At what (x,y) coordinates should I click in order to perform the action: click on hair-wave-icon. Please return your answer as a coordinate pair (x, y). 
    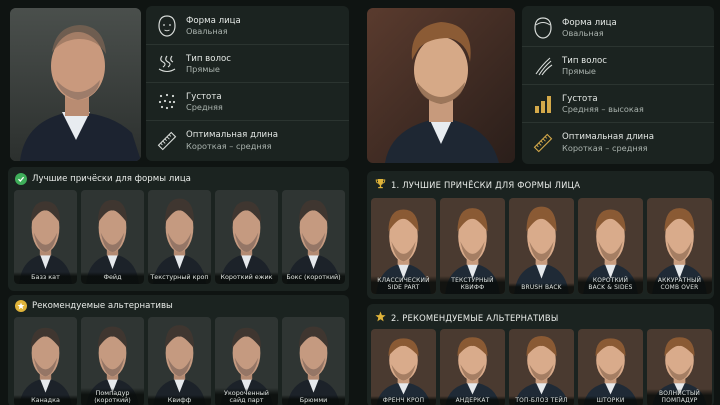
    Looking at the image, I should click on (167, 64).